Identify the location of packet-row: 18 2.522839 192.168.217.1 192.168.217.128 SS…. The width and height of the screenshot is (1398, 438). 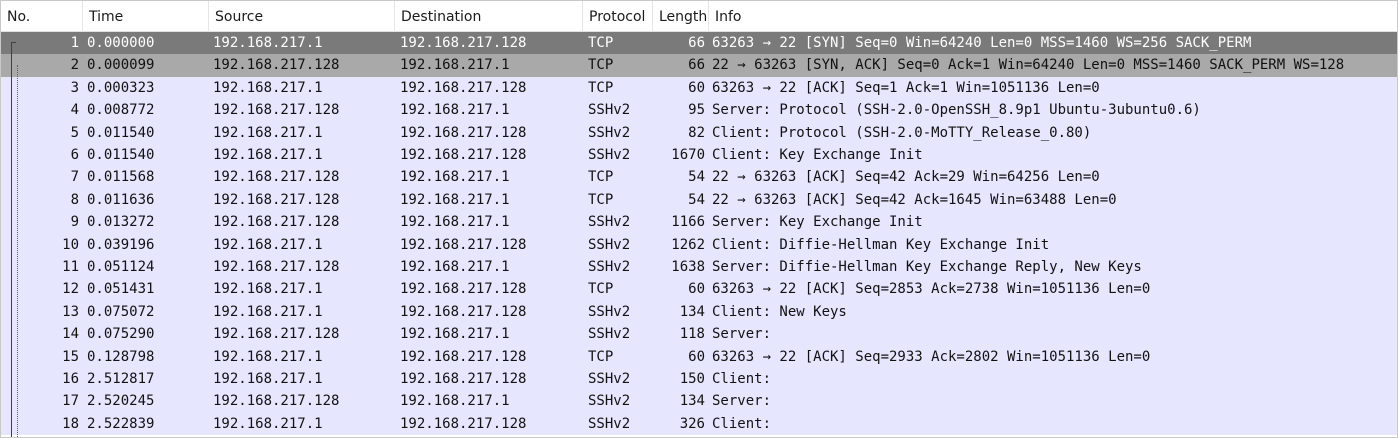
(699, 424).